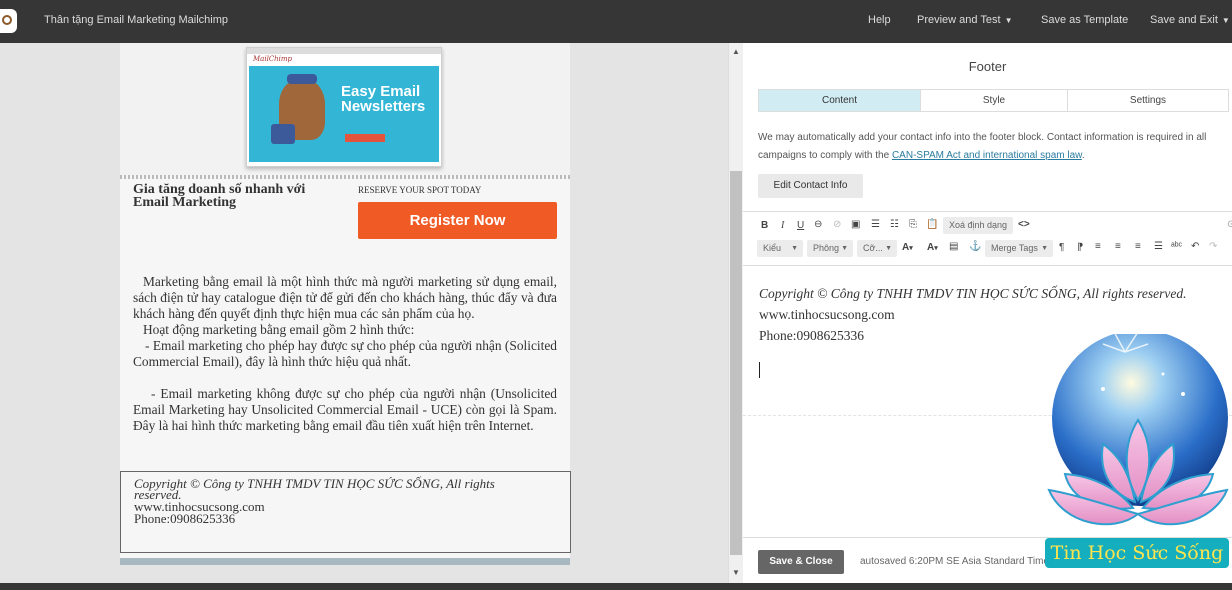 Image resolution: width=1232 pixels, height=590 pixels. I want to click on hero-signup-button, so click(365, 138).